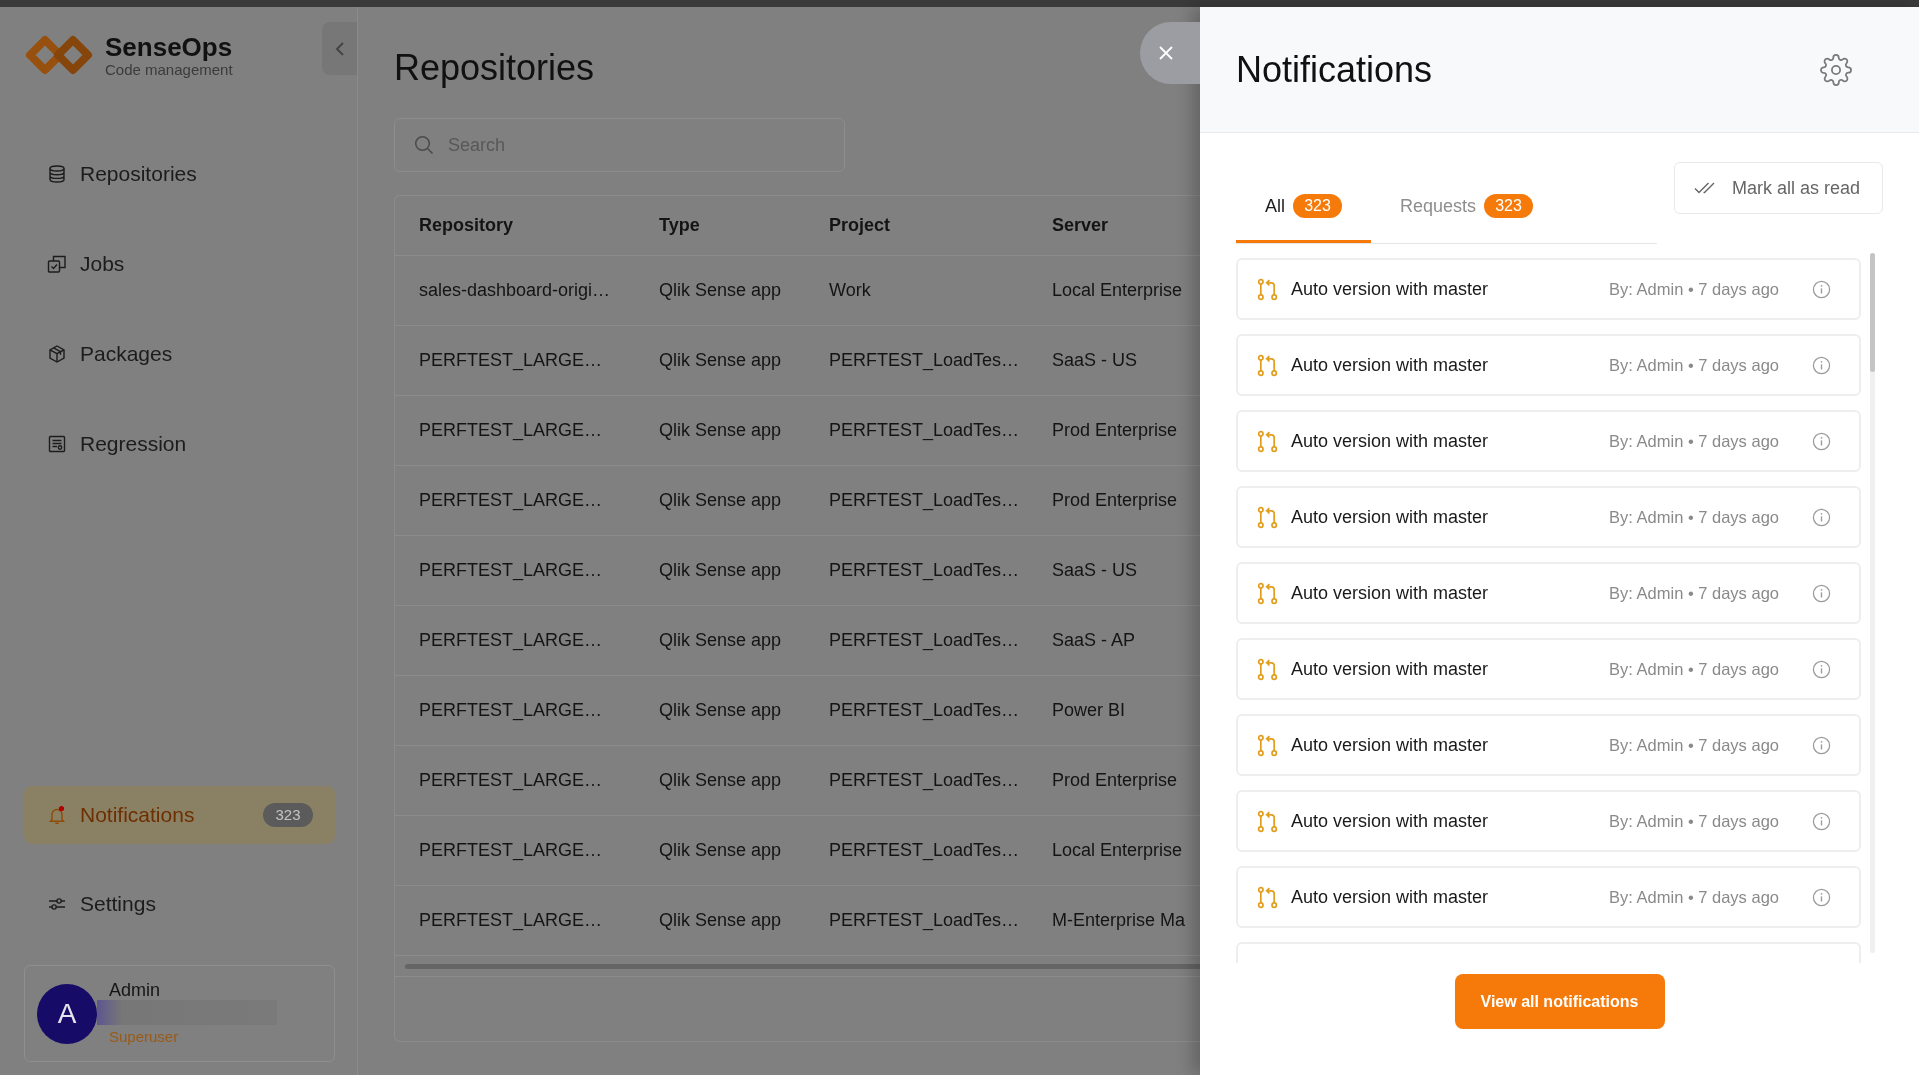  I want to click on sidebar-item: Settings, so click(179, 904).